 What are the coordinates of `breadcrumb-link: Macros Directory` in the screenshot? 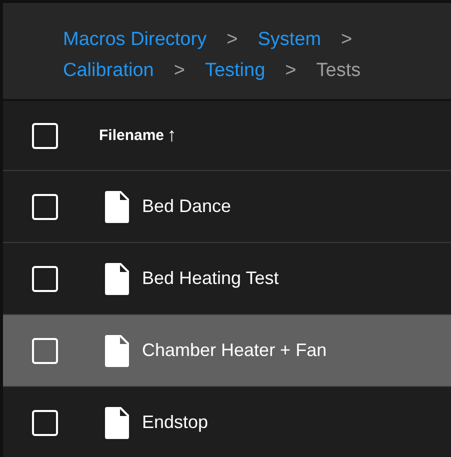 It's located at (135, 39).